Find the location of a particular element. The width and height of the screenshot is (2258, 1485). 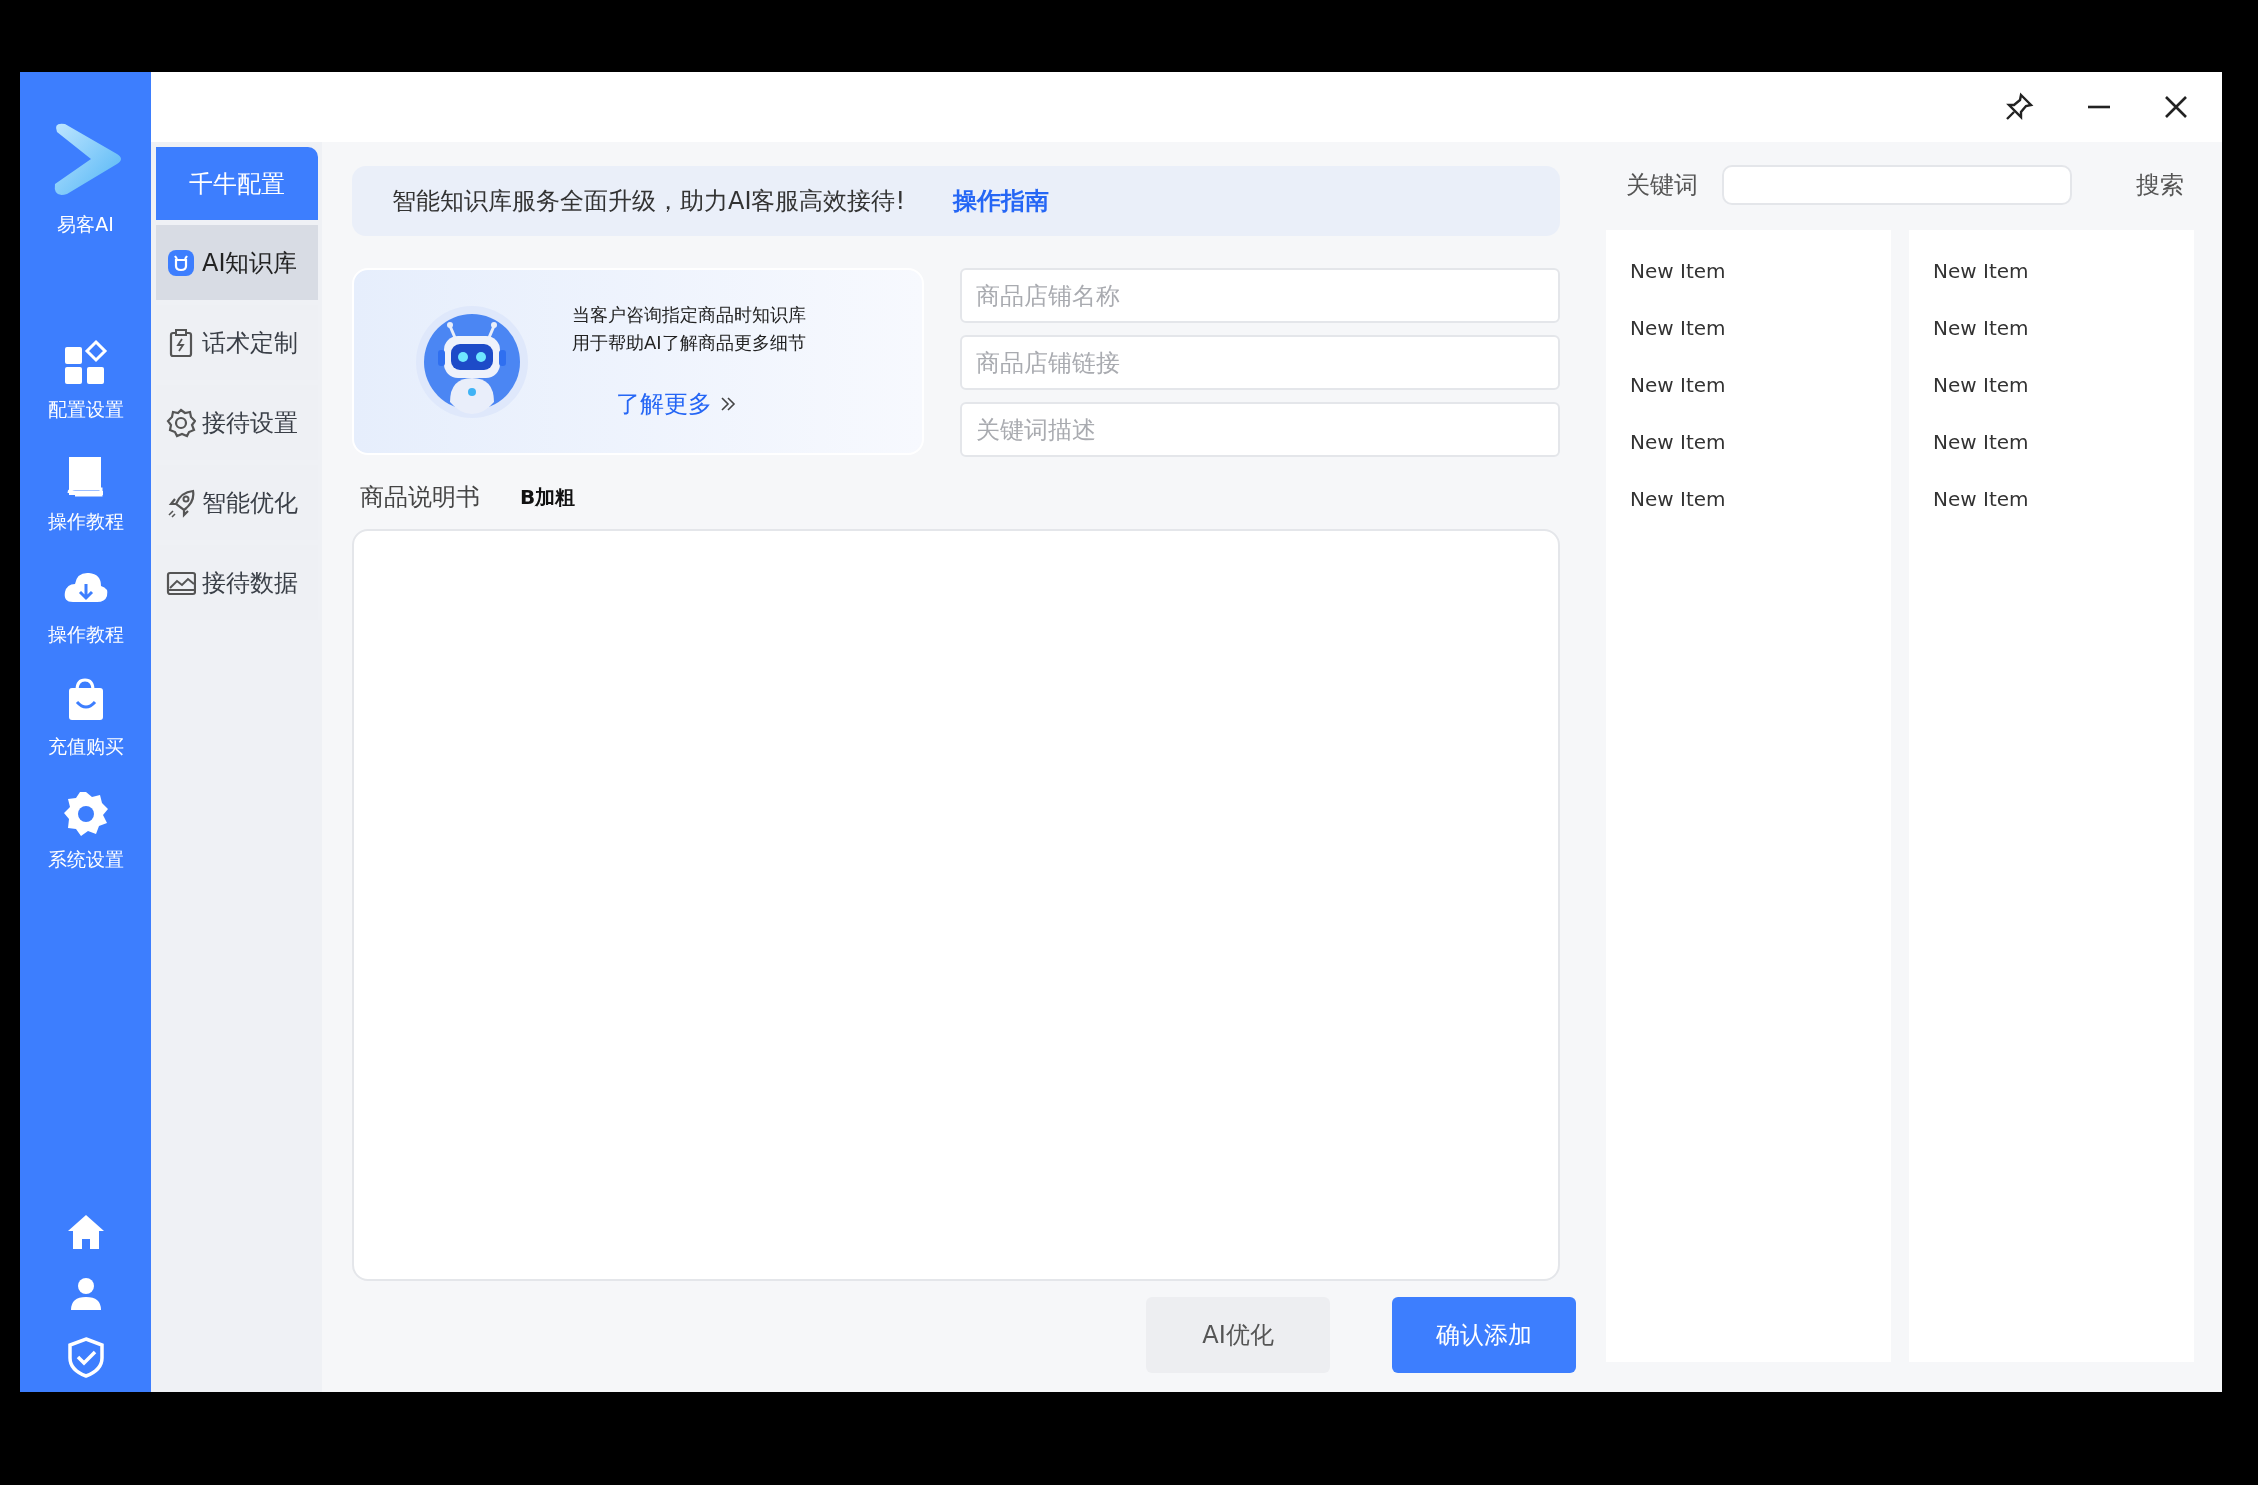

input-field: 商品店铺链接 is located at coordinates (1260, 362).